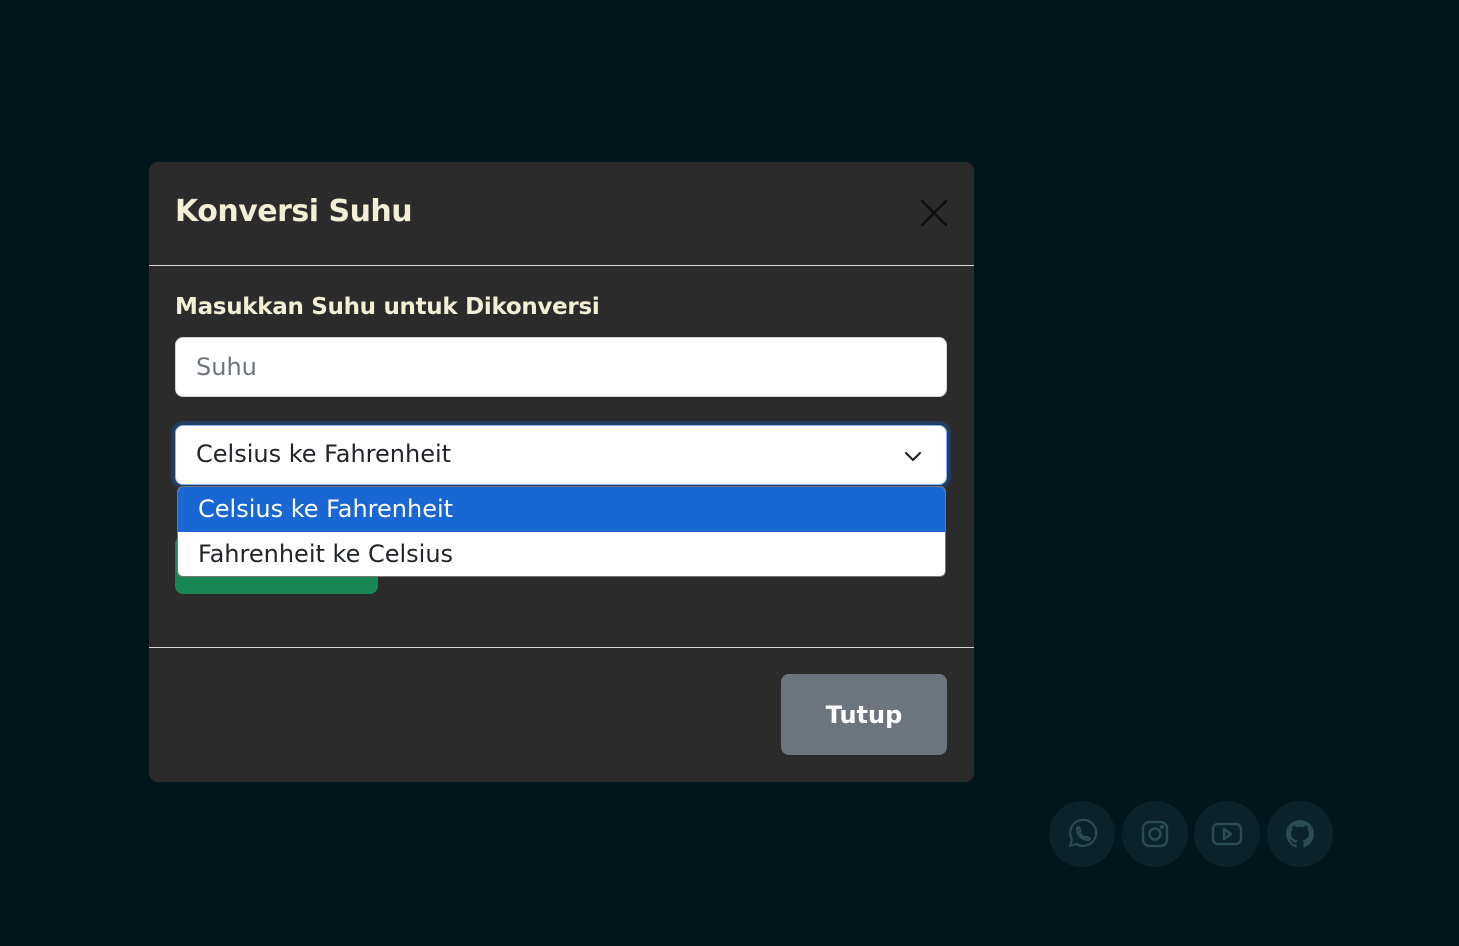 This screenshot has height=946, width=1459. What do you see at coordinates (561, 715) in the screenshot?
I see `modal-footer: Tutup` at bounding box center [561, 715].